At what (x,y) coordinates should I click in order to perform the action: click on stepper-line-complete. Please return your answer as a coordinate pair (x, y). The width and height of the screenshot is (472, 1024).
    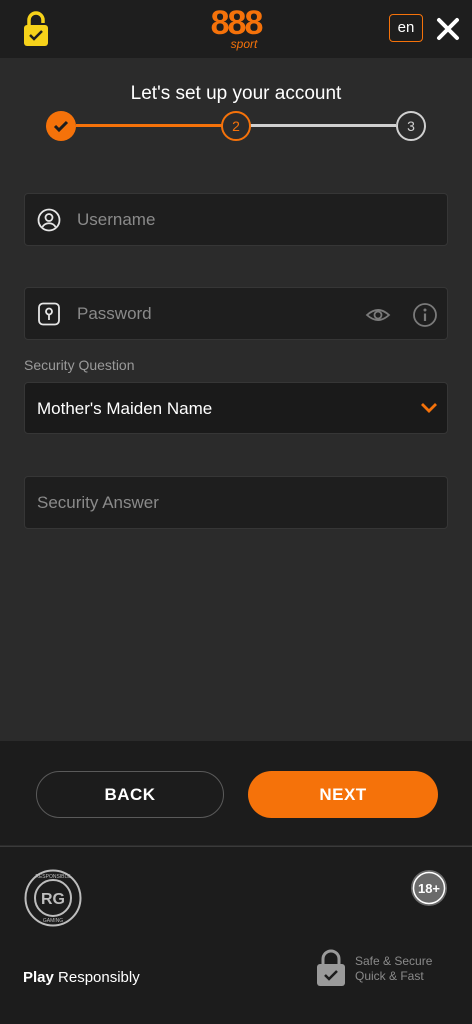
    Looking at the image, I should click on (149, 125).